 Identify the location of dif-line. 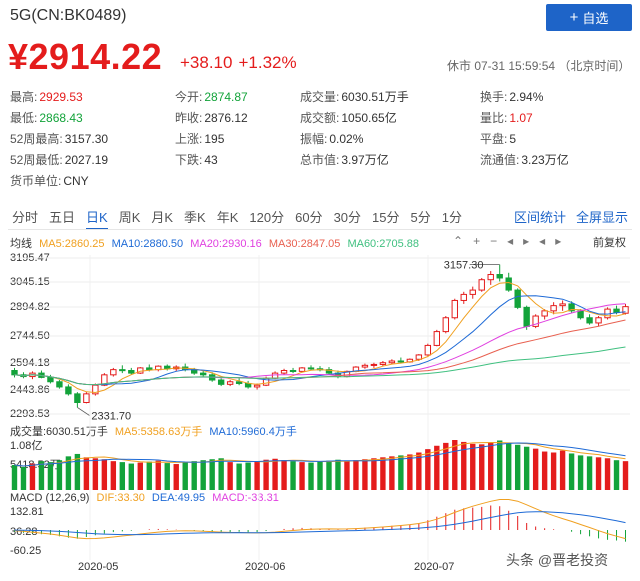
(320, 519).